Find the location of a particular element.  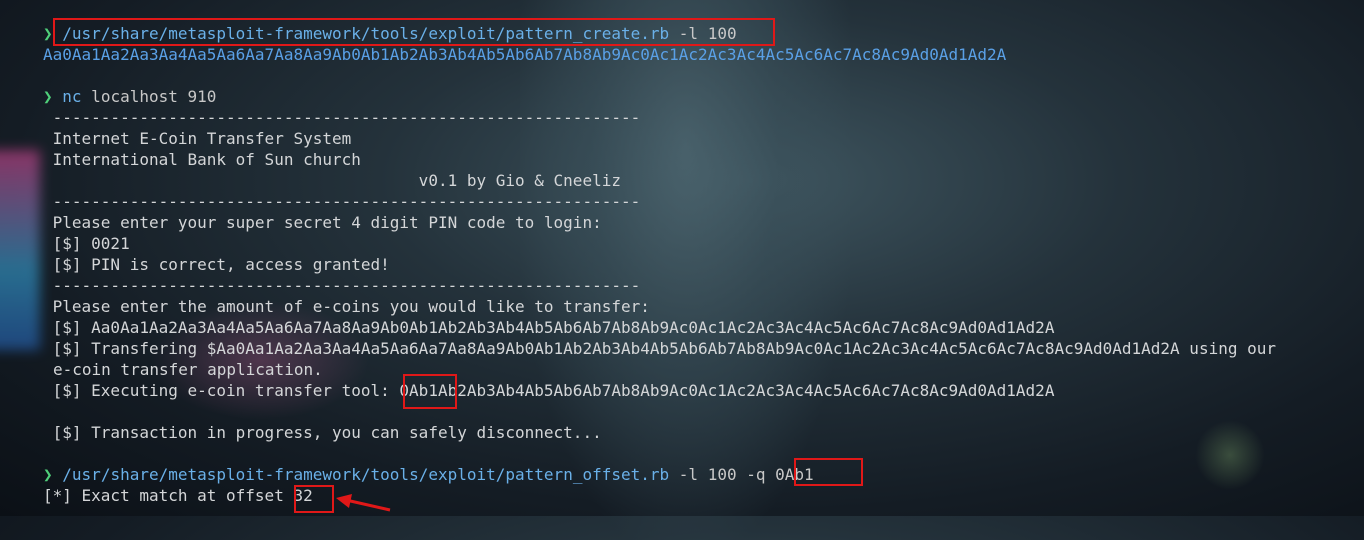

command-args: -l 100 -q is located at coordinates (722, 474).